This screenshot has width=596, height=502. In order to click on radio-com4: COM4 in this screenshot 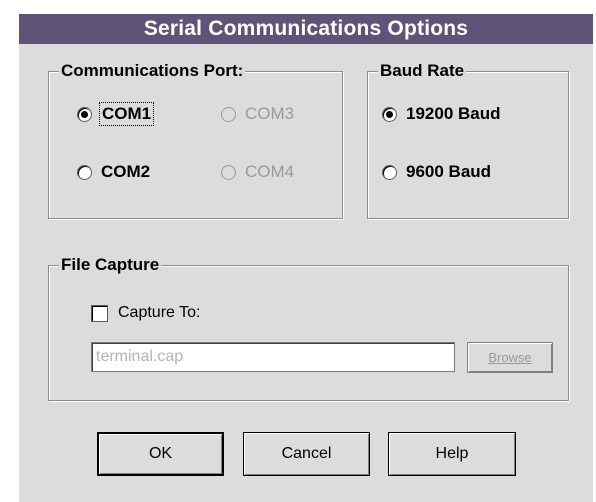, I will do `click(257, 172)`.